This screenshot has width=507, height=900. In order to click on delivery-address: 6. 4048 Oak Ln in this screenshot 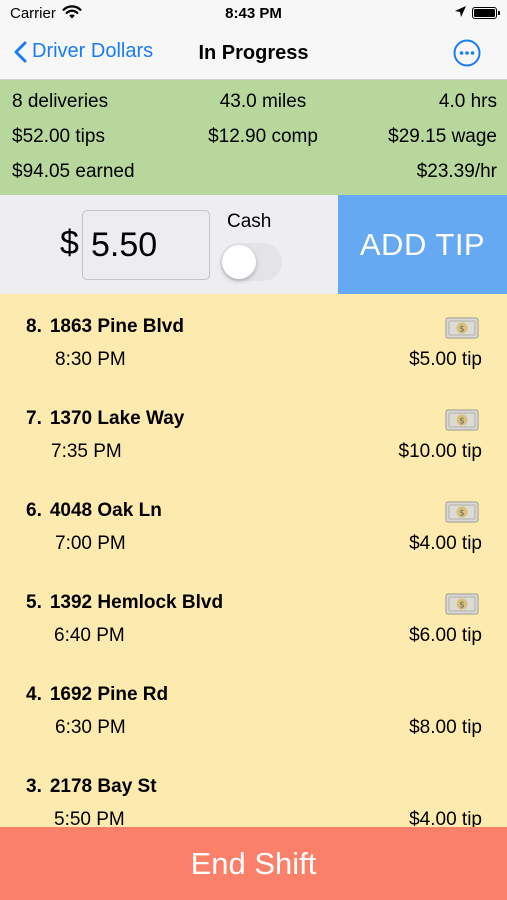, I will do `click(94, 511)`.